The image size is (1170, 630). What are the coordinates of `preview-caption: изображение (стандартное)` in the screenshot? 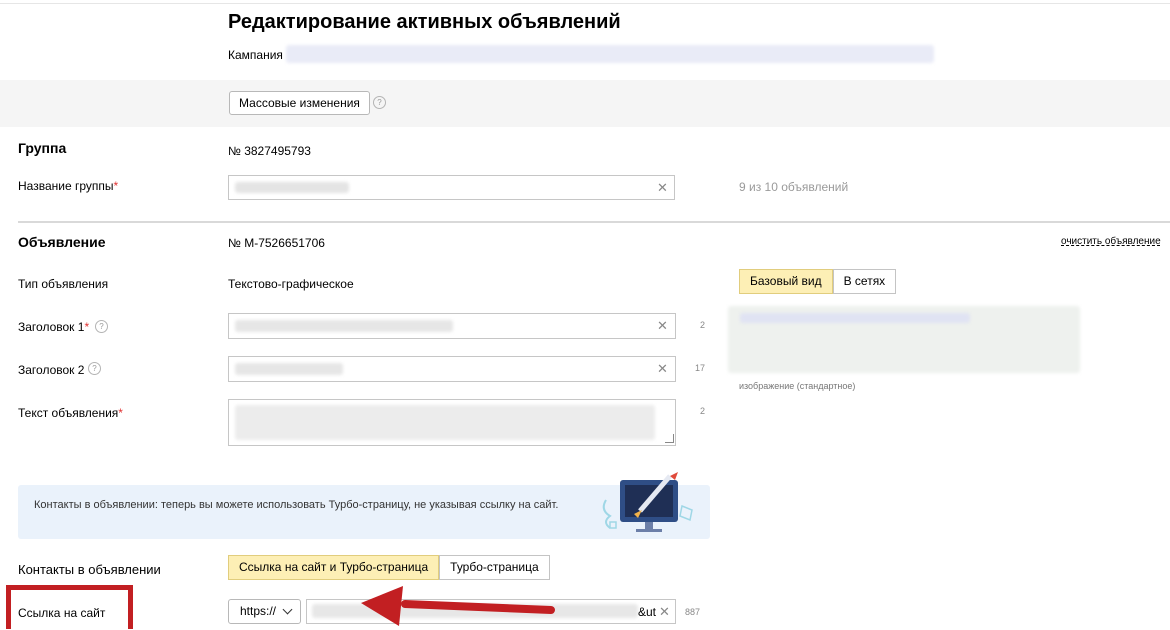 It's located at (797, 386).